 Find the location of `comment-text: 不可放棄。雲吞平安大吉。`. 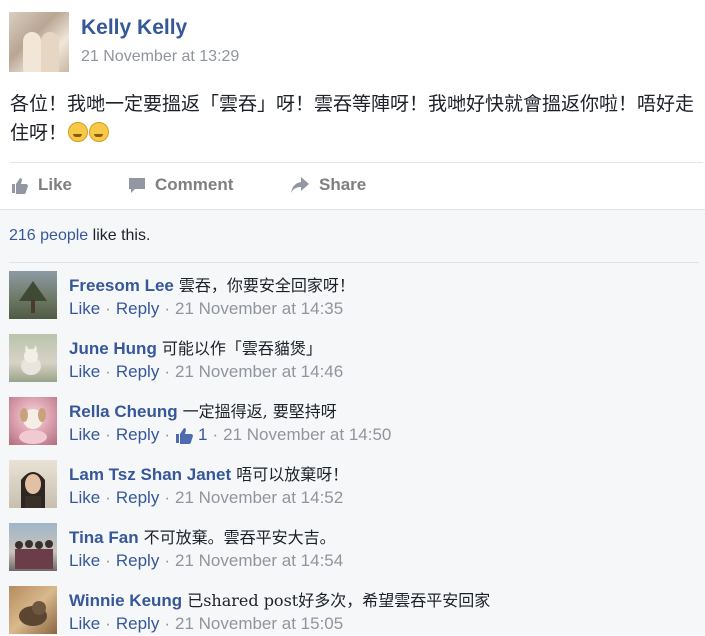

comment-text: 不可放棄。雲吞平安大吉。 is located at coordinates (239, 537).